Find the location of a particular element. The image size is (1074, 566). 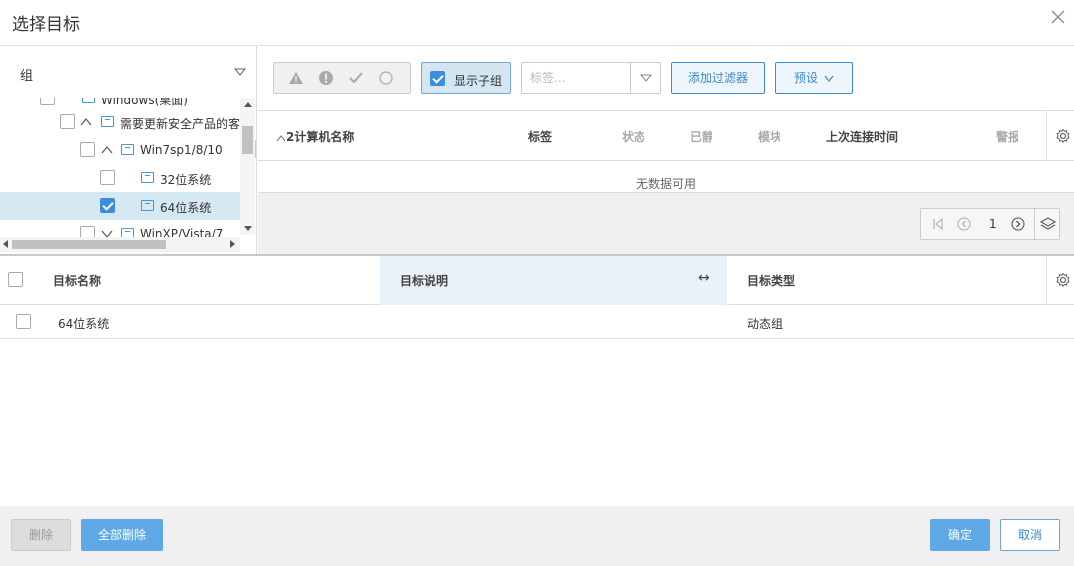

tree-item-label: Windows(桌面) is located at coordinates (144, 102).